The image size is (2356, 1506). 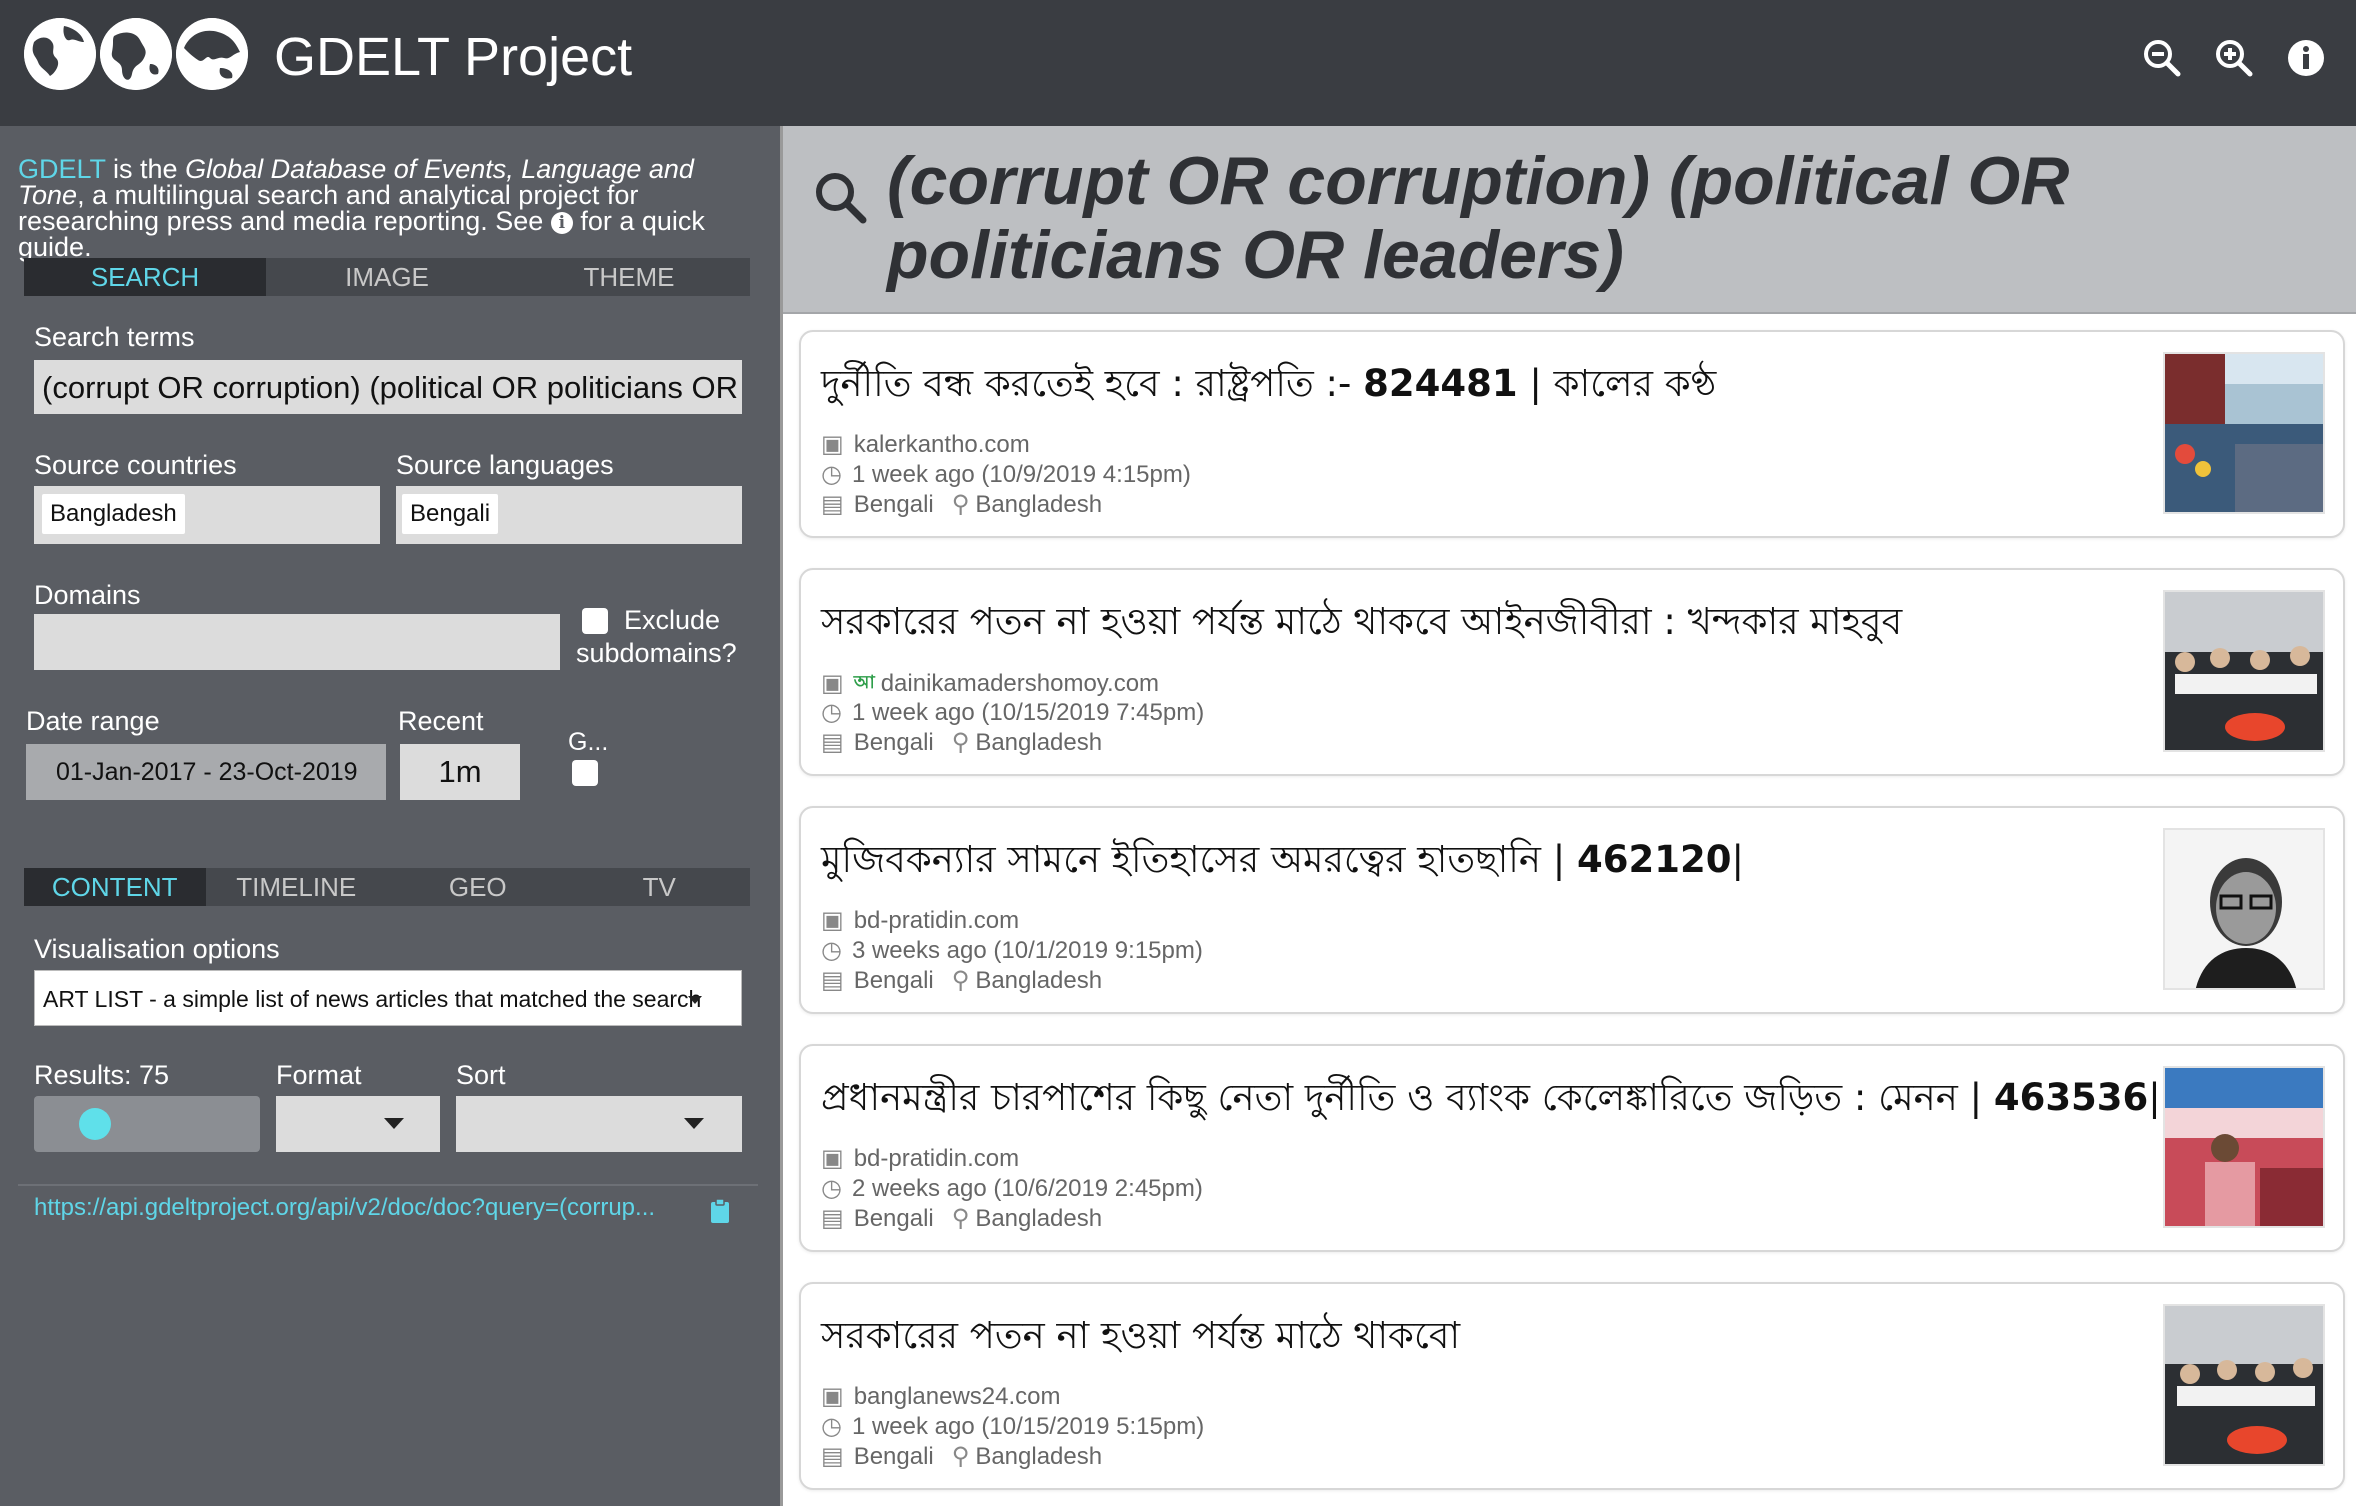 What do you see at coordinates (585, 773) in the screenshot?
I see `g-checkbox` at bounding box center [585, 773].